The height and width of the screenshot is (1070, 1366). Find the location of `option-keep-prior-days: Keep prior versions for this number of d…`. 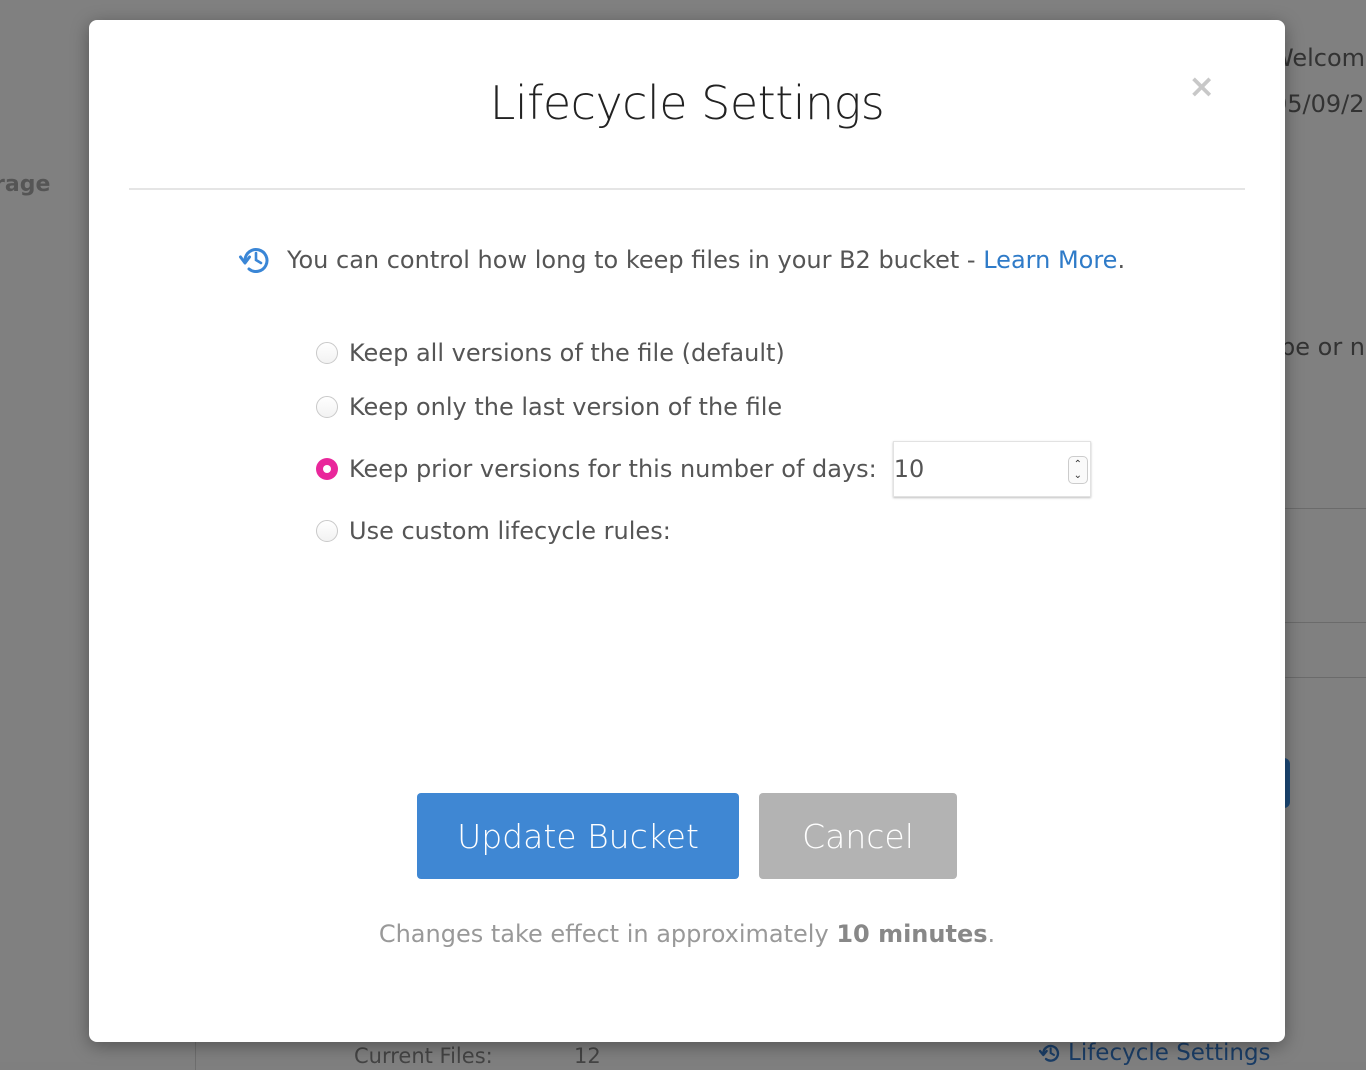

option-keep-prior-days: Keep prior versions for this number of d… is located at coordinates (703, 469).